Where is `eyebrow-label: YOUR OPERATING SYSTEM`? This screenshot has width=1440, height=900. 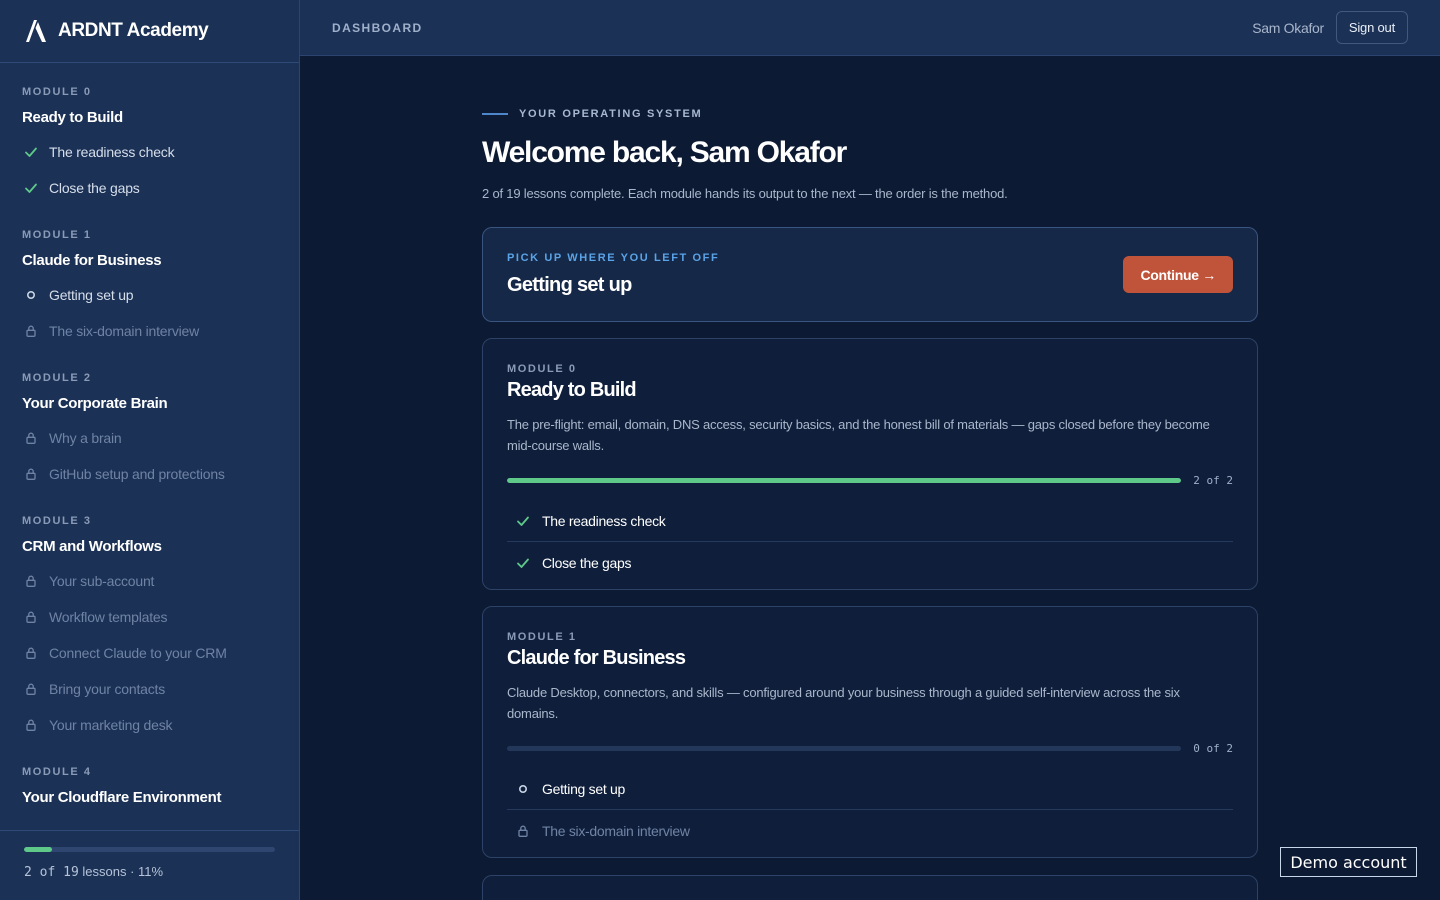
eyebrow-label: YOUR OPERATING SYSTEM is located at coordinates (611, 114).